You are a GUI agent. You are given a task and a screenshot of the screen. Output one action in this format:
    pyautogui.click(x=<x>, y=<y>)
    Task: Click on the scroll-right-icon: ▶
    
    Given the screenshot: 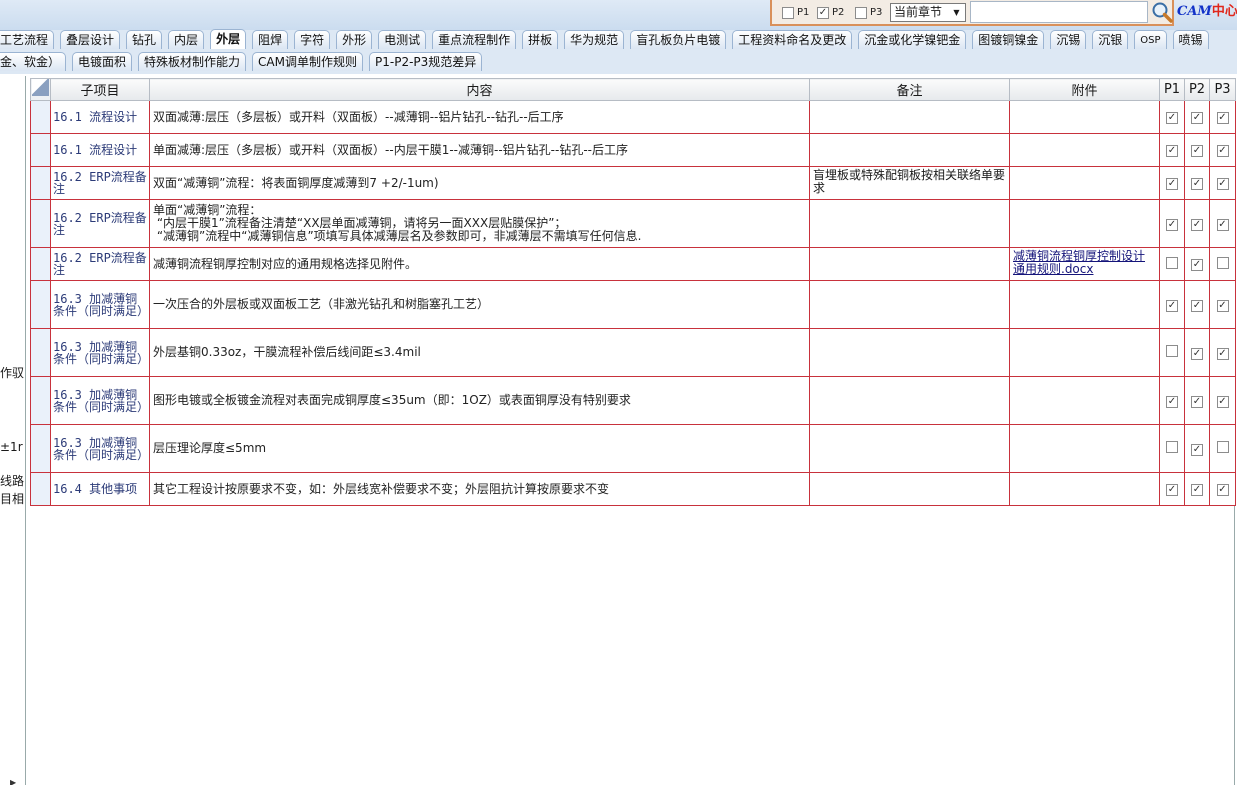 What is the action you would take?
    pyautogui.click(x=13, y=780)
    